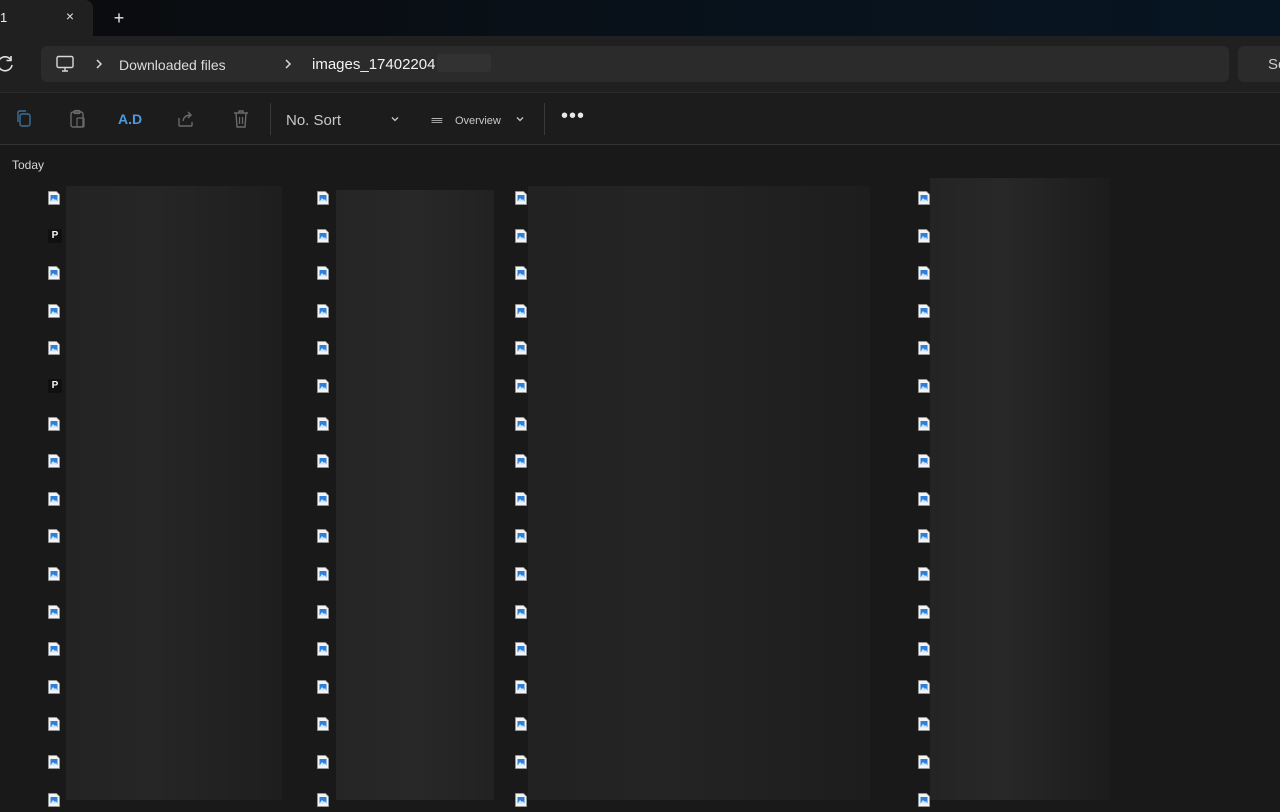 The height and width of the screenshot is (812, 1280). Describe the element at coordinates (46, 18) in the screenshot. I see `tab-active: 1 ×` at that location.